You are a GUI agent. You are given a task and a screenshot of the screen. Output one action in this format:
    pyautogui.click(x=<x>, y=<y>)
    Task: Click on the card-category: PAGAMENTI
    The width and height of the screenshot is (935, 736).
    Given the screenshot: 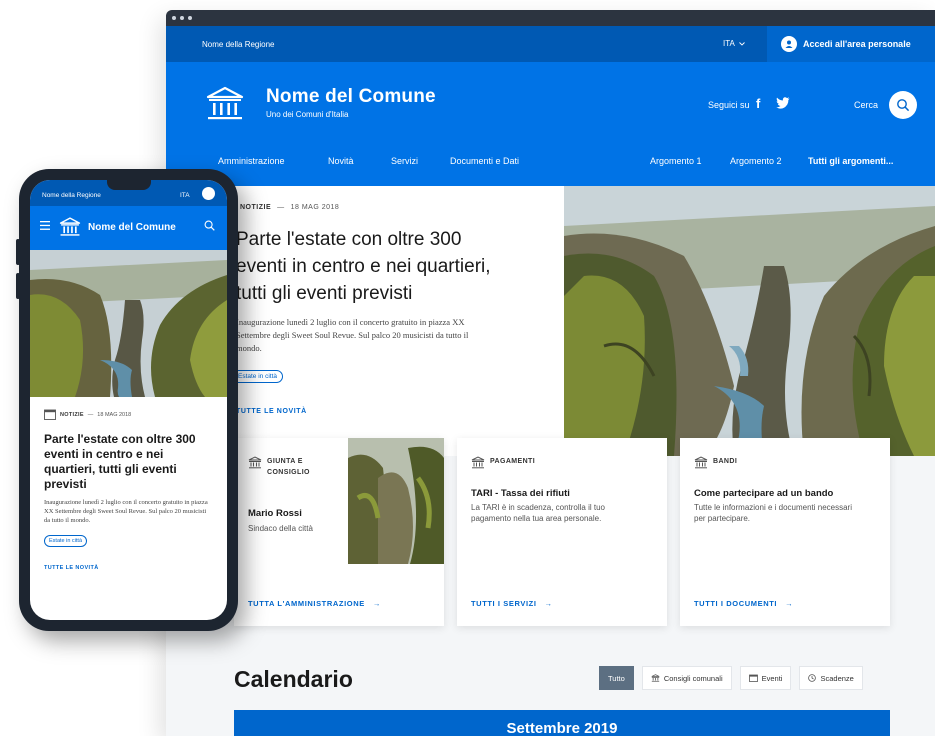 What is the action you would take?
    pyautogui.click(x=503, y=462)
    